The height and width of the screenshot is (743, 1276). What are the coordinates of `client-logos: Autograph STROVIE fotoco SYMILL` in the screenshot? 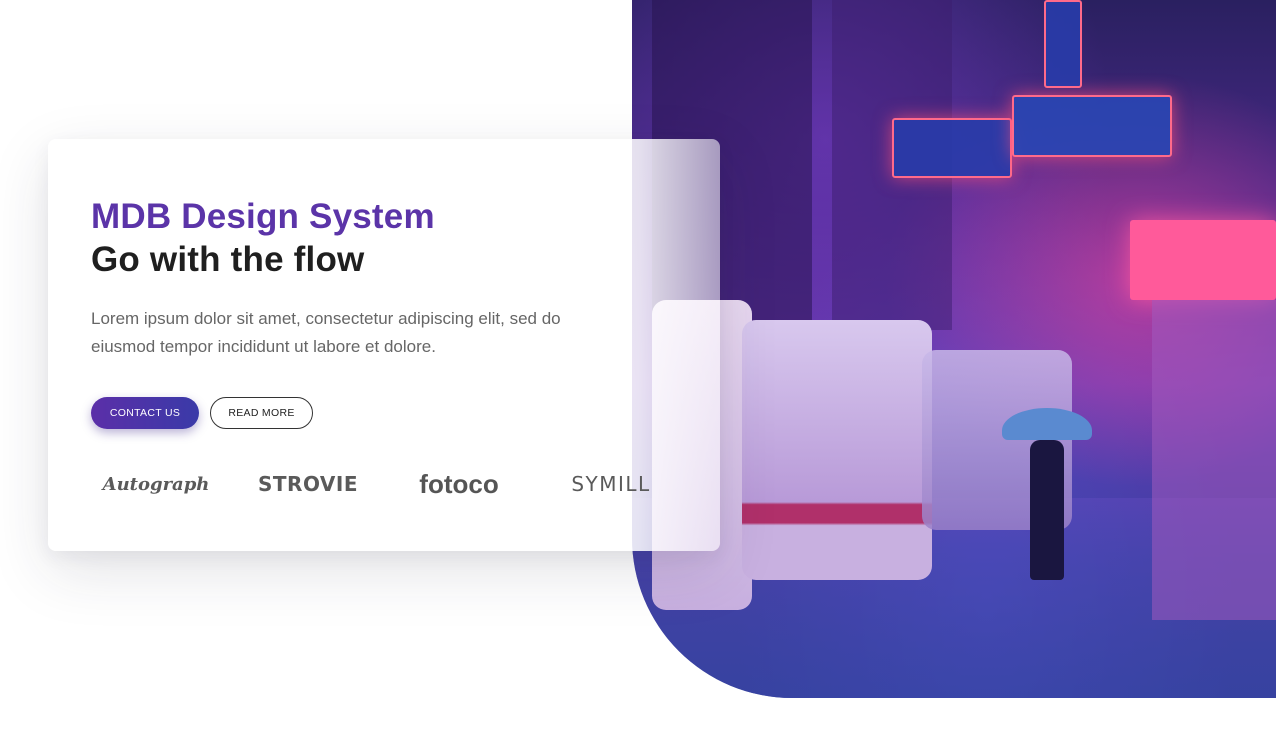 It's located at (381, 484).